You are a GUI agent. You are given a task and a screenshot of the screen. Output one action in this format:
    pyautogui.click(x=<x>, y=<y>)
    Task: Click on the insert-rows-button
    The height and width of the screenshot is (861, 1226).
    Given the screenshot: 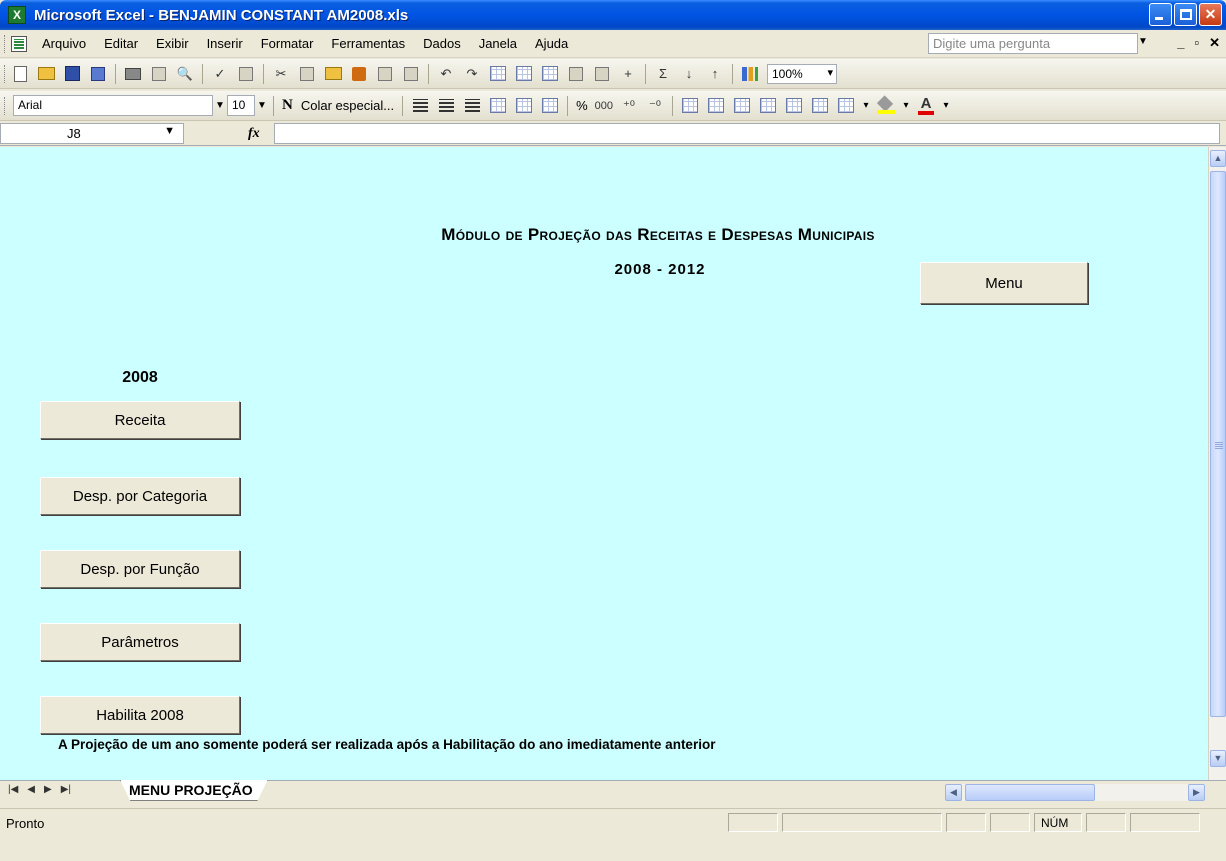 What is the action you would take?
    pyautogui.click(x=524, y=74)
    